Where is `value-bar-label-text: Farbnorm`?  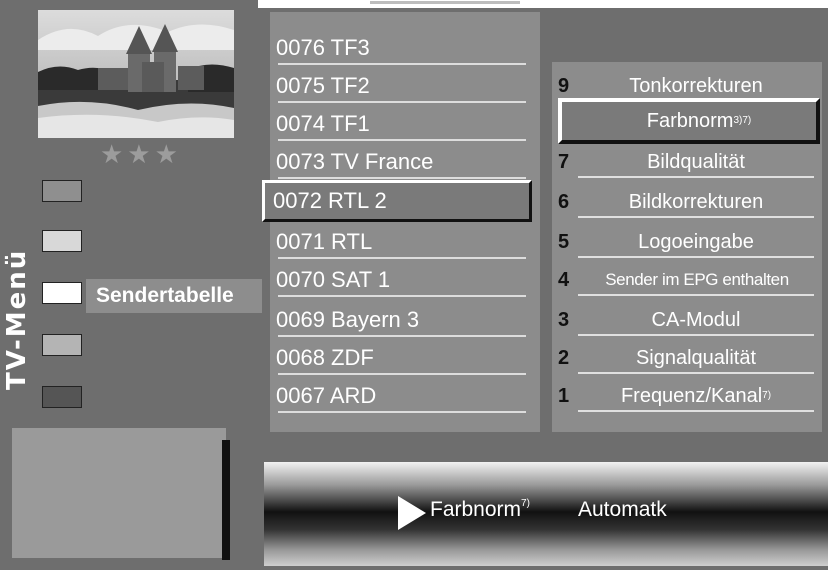 value-bar-label-text: Farbnorm is located at coordinates (476, 509).